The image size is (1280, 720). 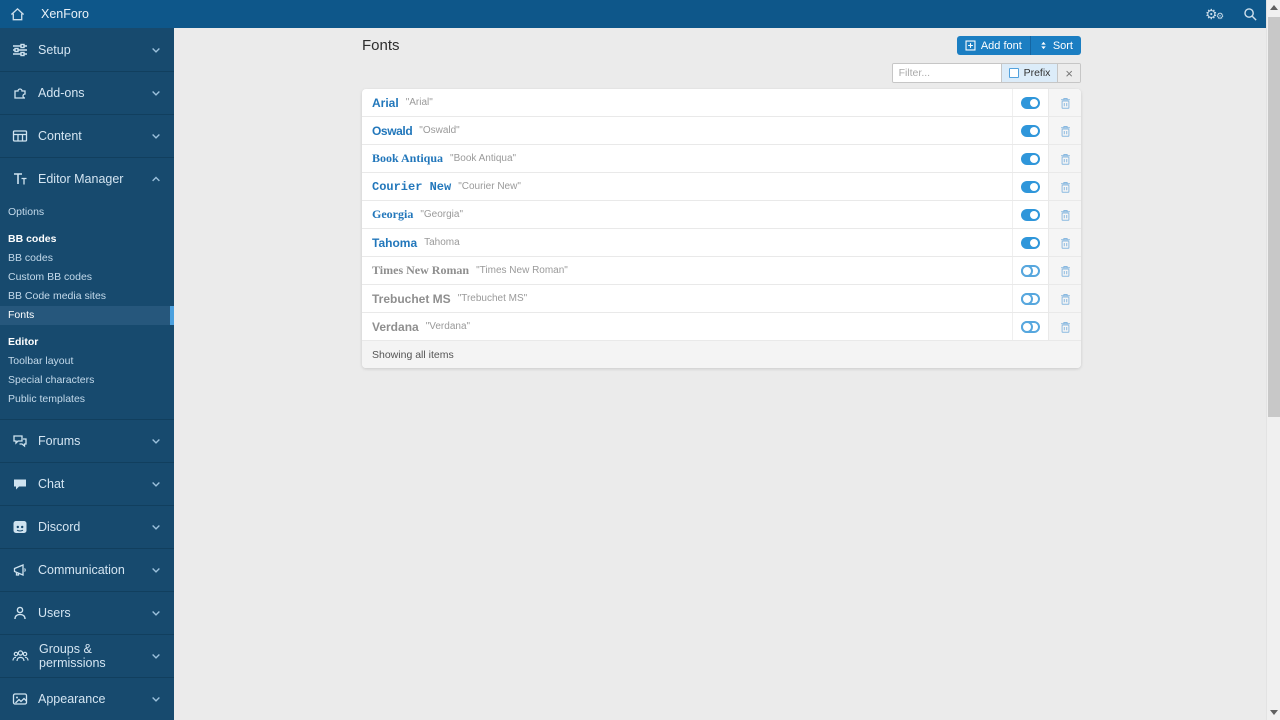 What do you see at coordinates (20, 613) in the screenshot?
I see `user-icon` at bounding box center [20, 613].